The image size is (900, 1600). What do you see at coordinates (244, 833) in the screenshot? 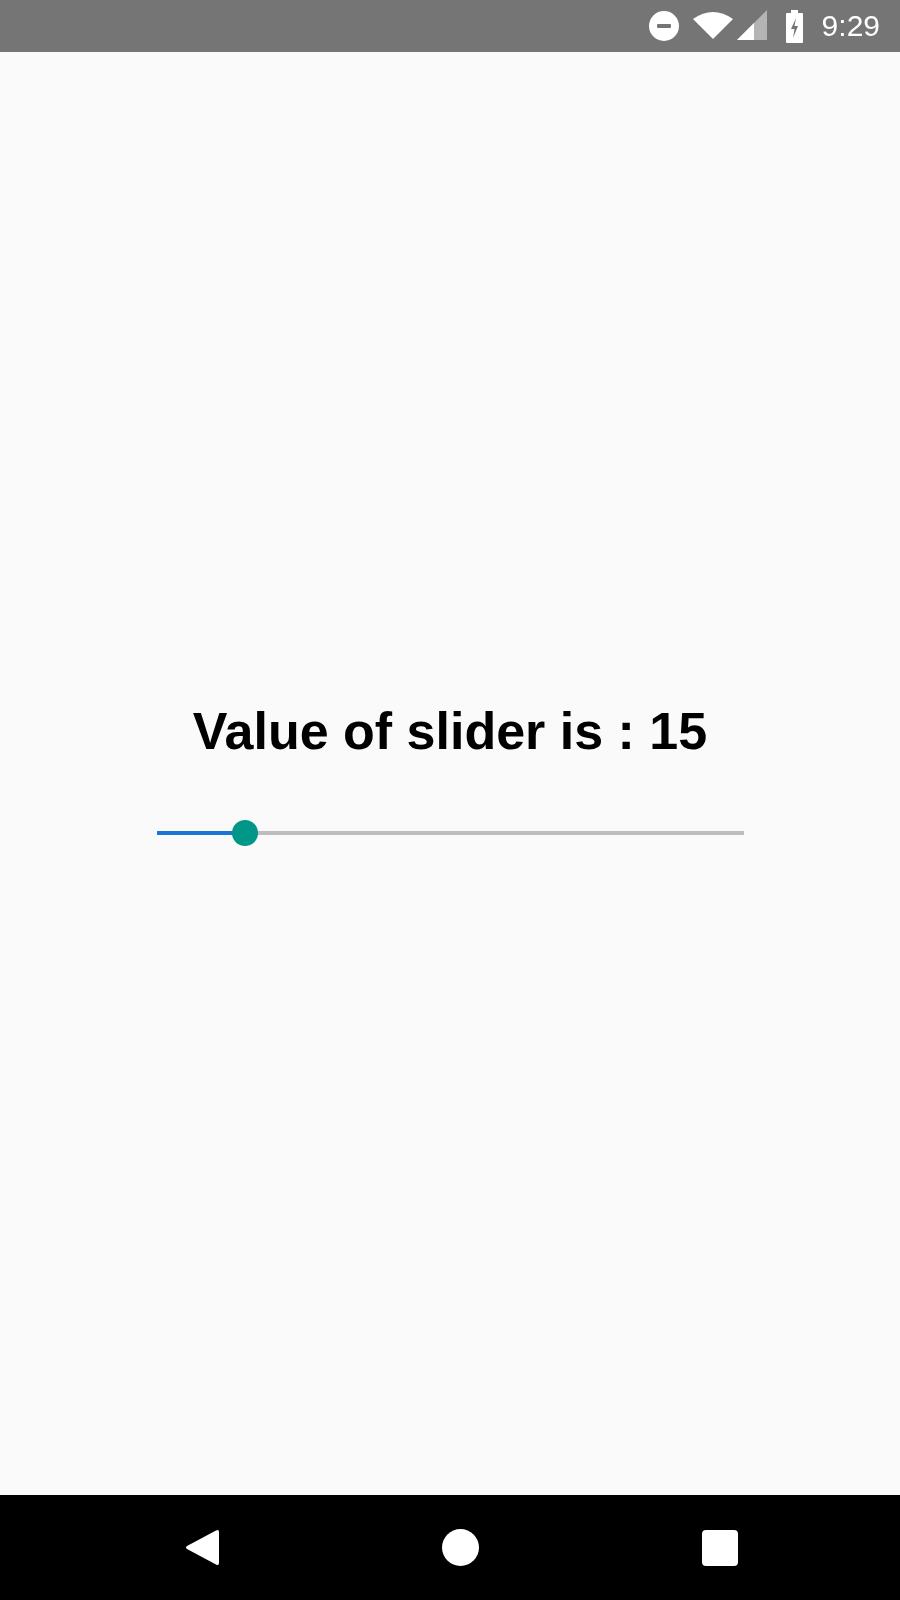
I see `slider-thumb` at bounding box center [244, 833].